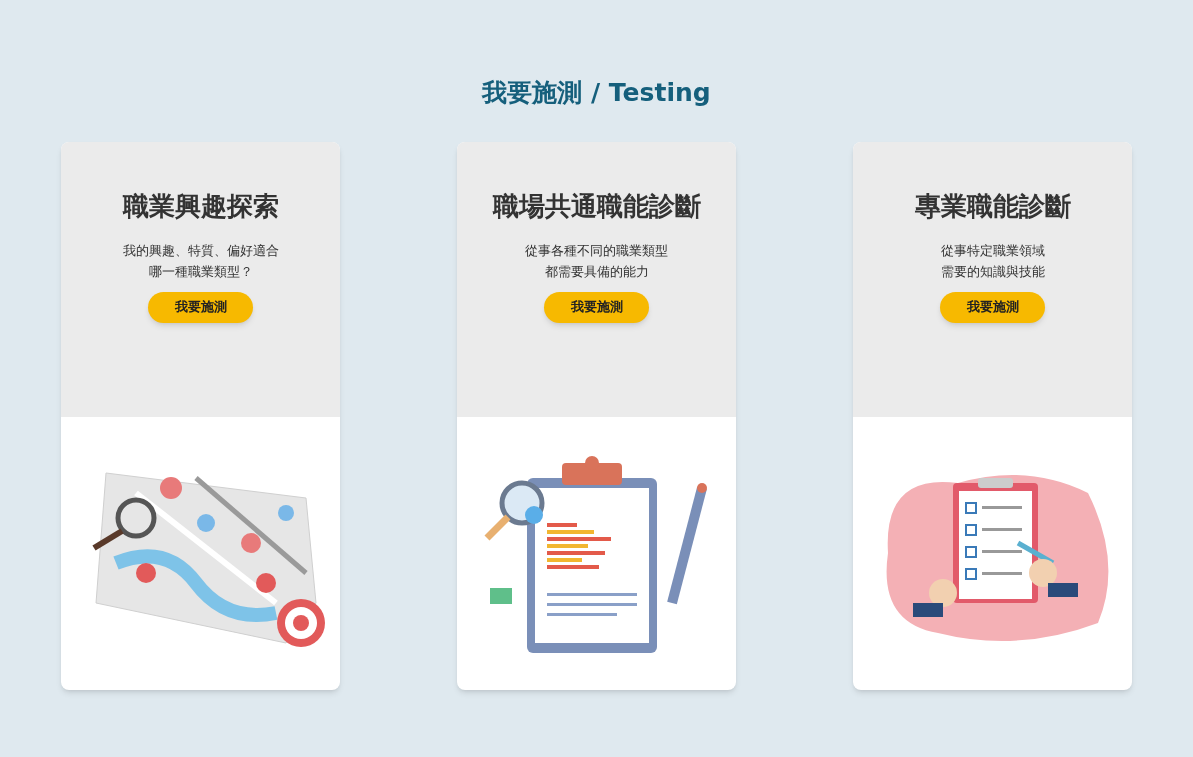 The height and width of the screenshot is (757, 1193). I want to click on card-title: 專業職能診斷, so click(992, 206).